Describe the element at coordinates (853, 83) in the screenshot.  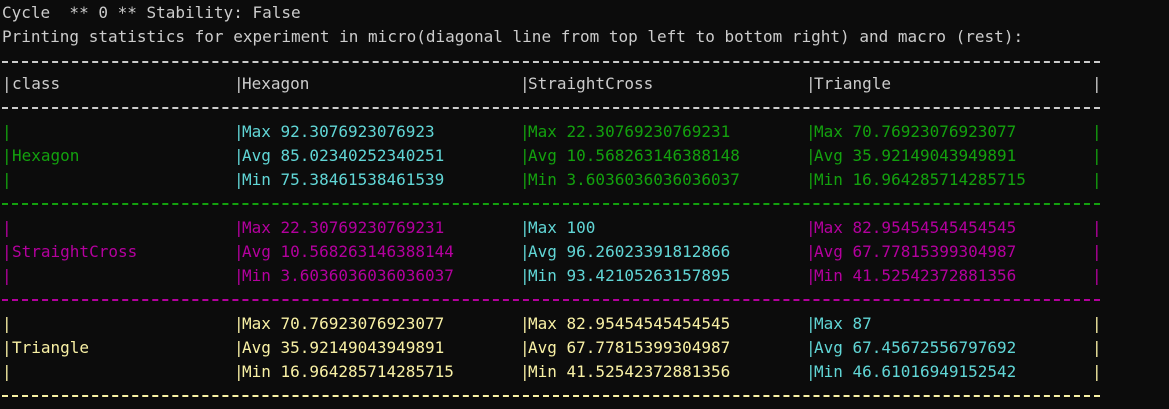
I see `header-triangle: Triangle` at that location.